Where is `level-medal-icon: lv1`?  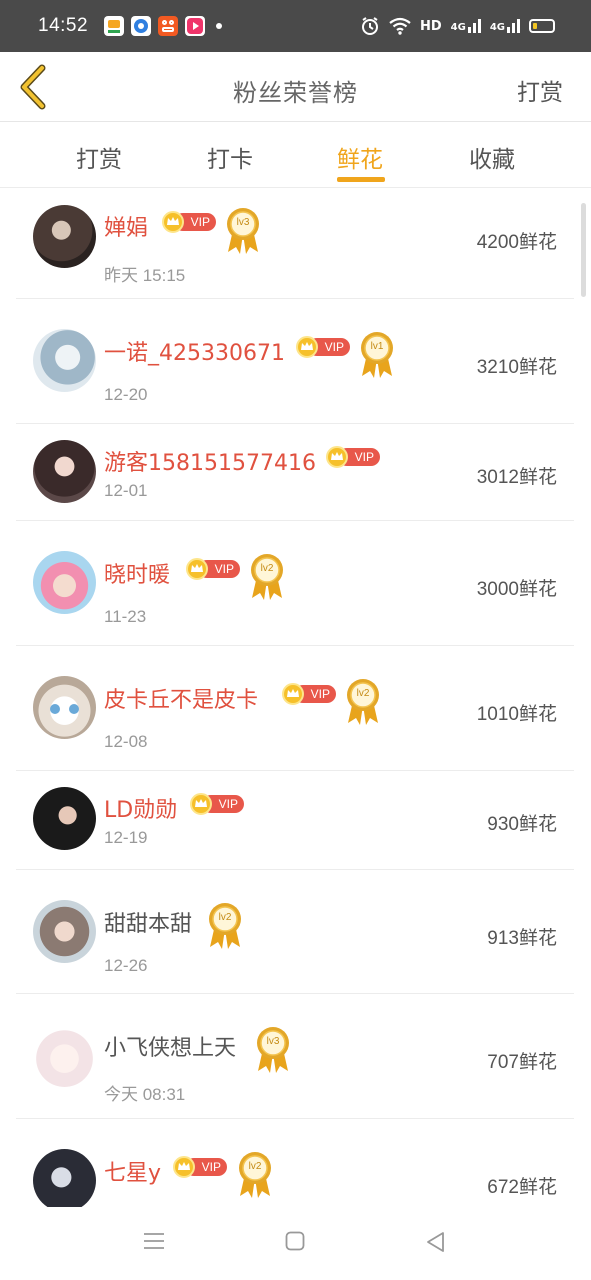 level-medal-icon: lv1 is located at coordinates (377, 355).